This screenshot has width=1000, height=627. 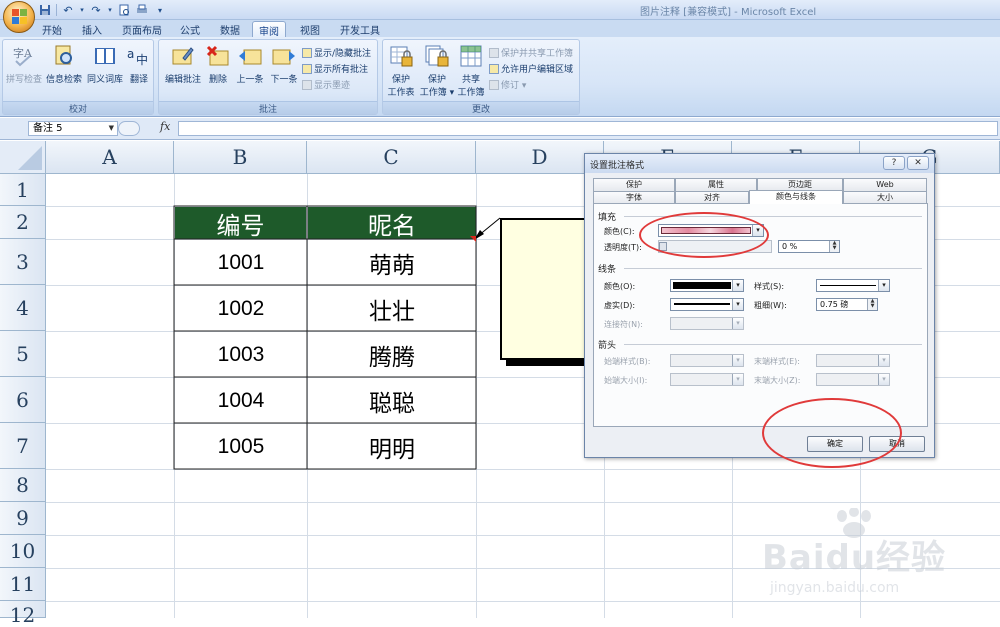 What do you see at coordinates (230, 29) in the screenshot?
I see `tab-data: 数据` at bounding box center [230, 29].